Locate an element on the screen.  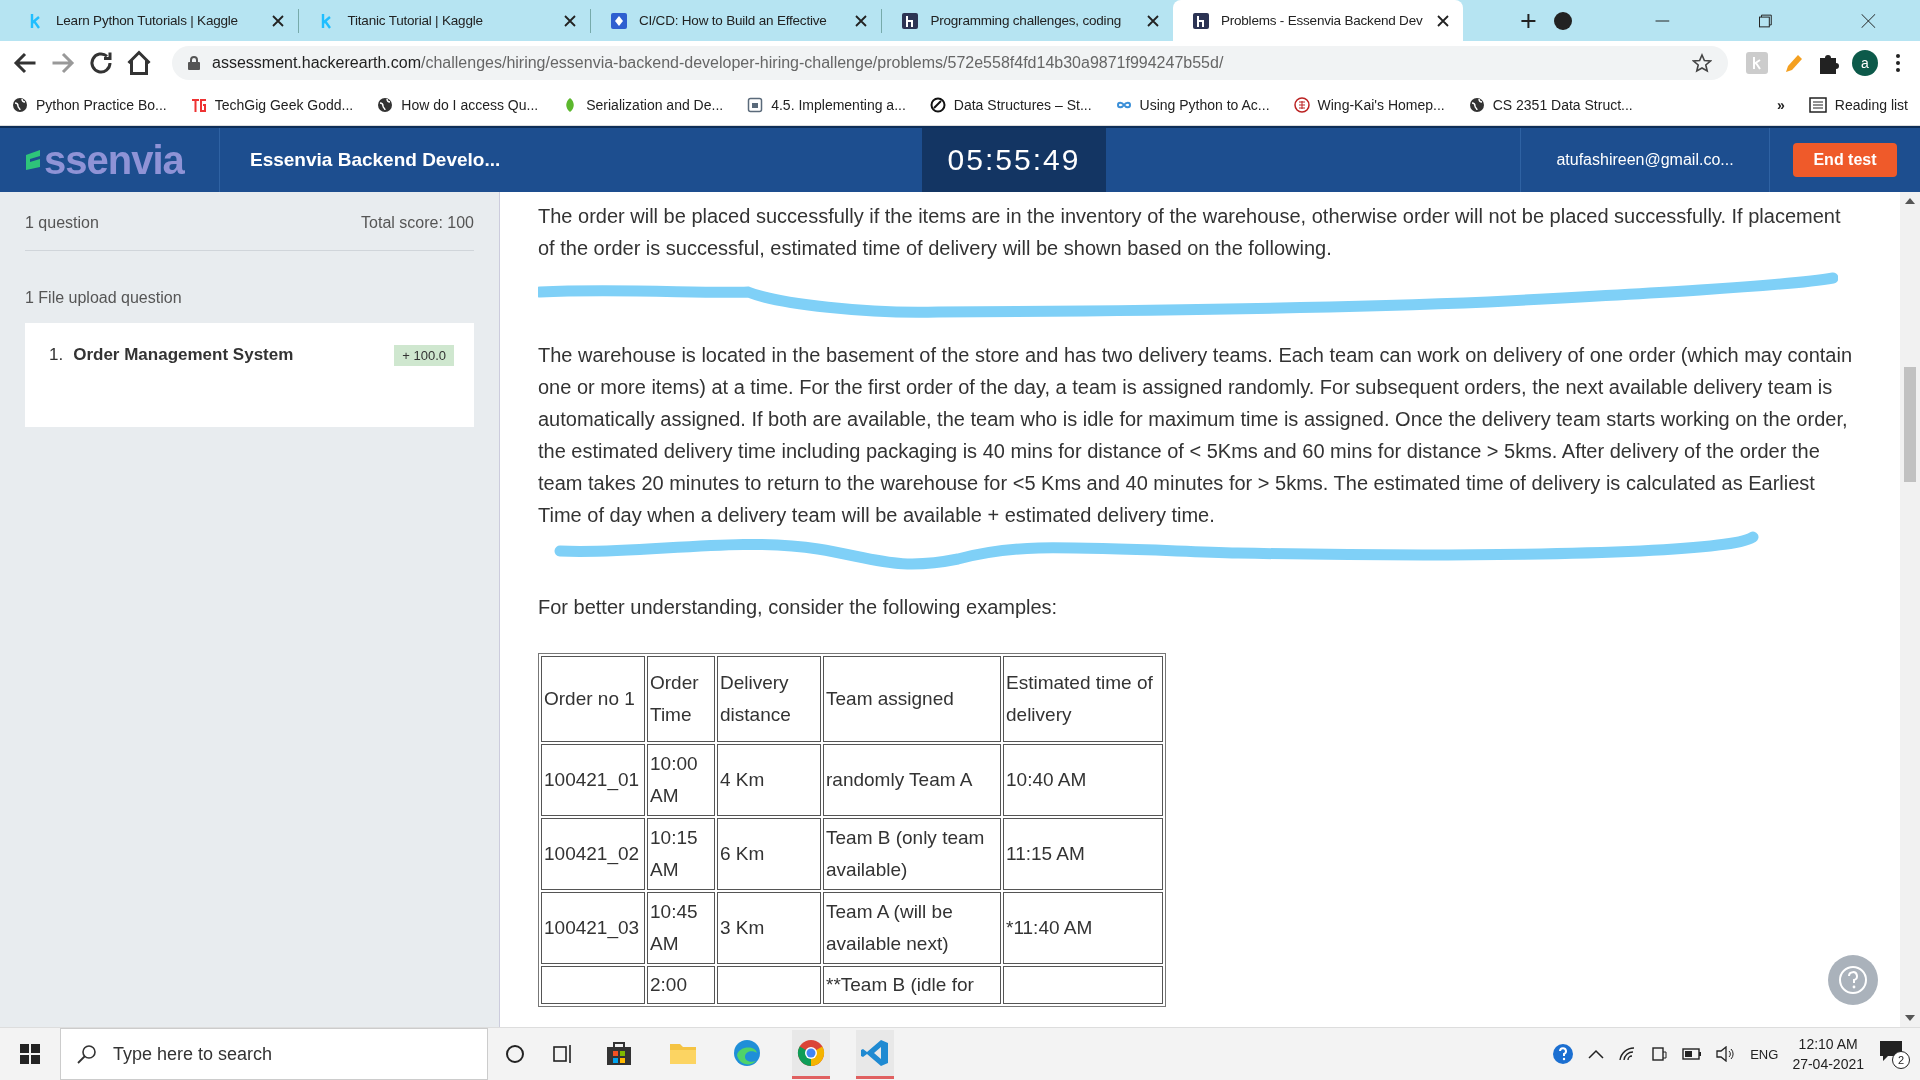
help-icon is located at coordinates (1563, 1054).